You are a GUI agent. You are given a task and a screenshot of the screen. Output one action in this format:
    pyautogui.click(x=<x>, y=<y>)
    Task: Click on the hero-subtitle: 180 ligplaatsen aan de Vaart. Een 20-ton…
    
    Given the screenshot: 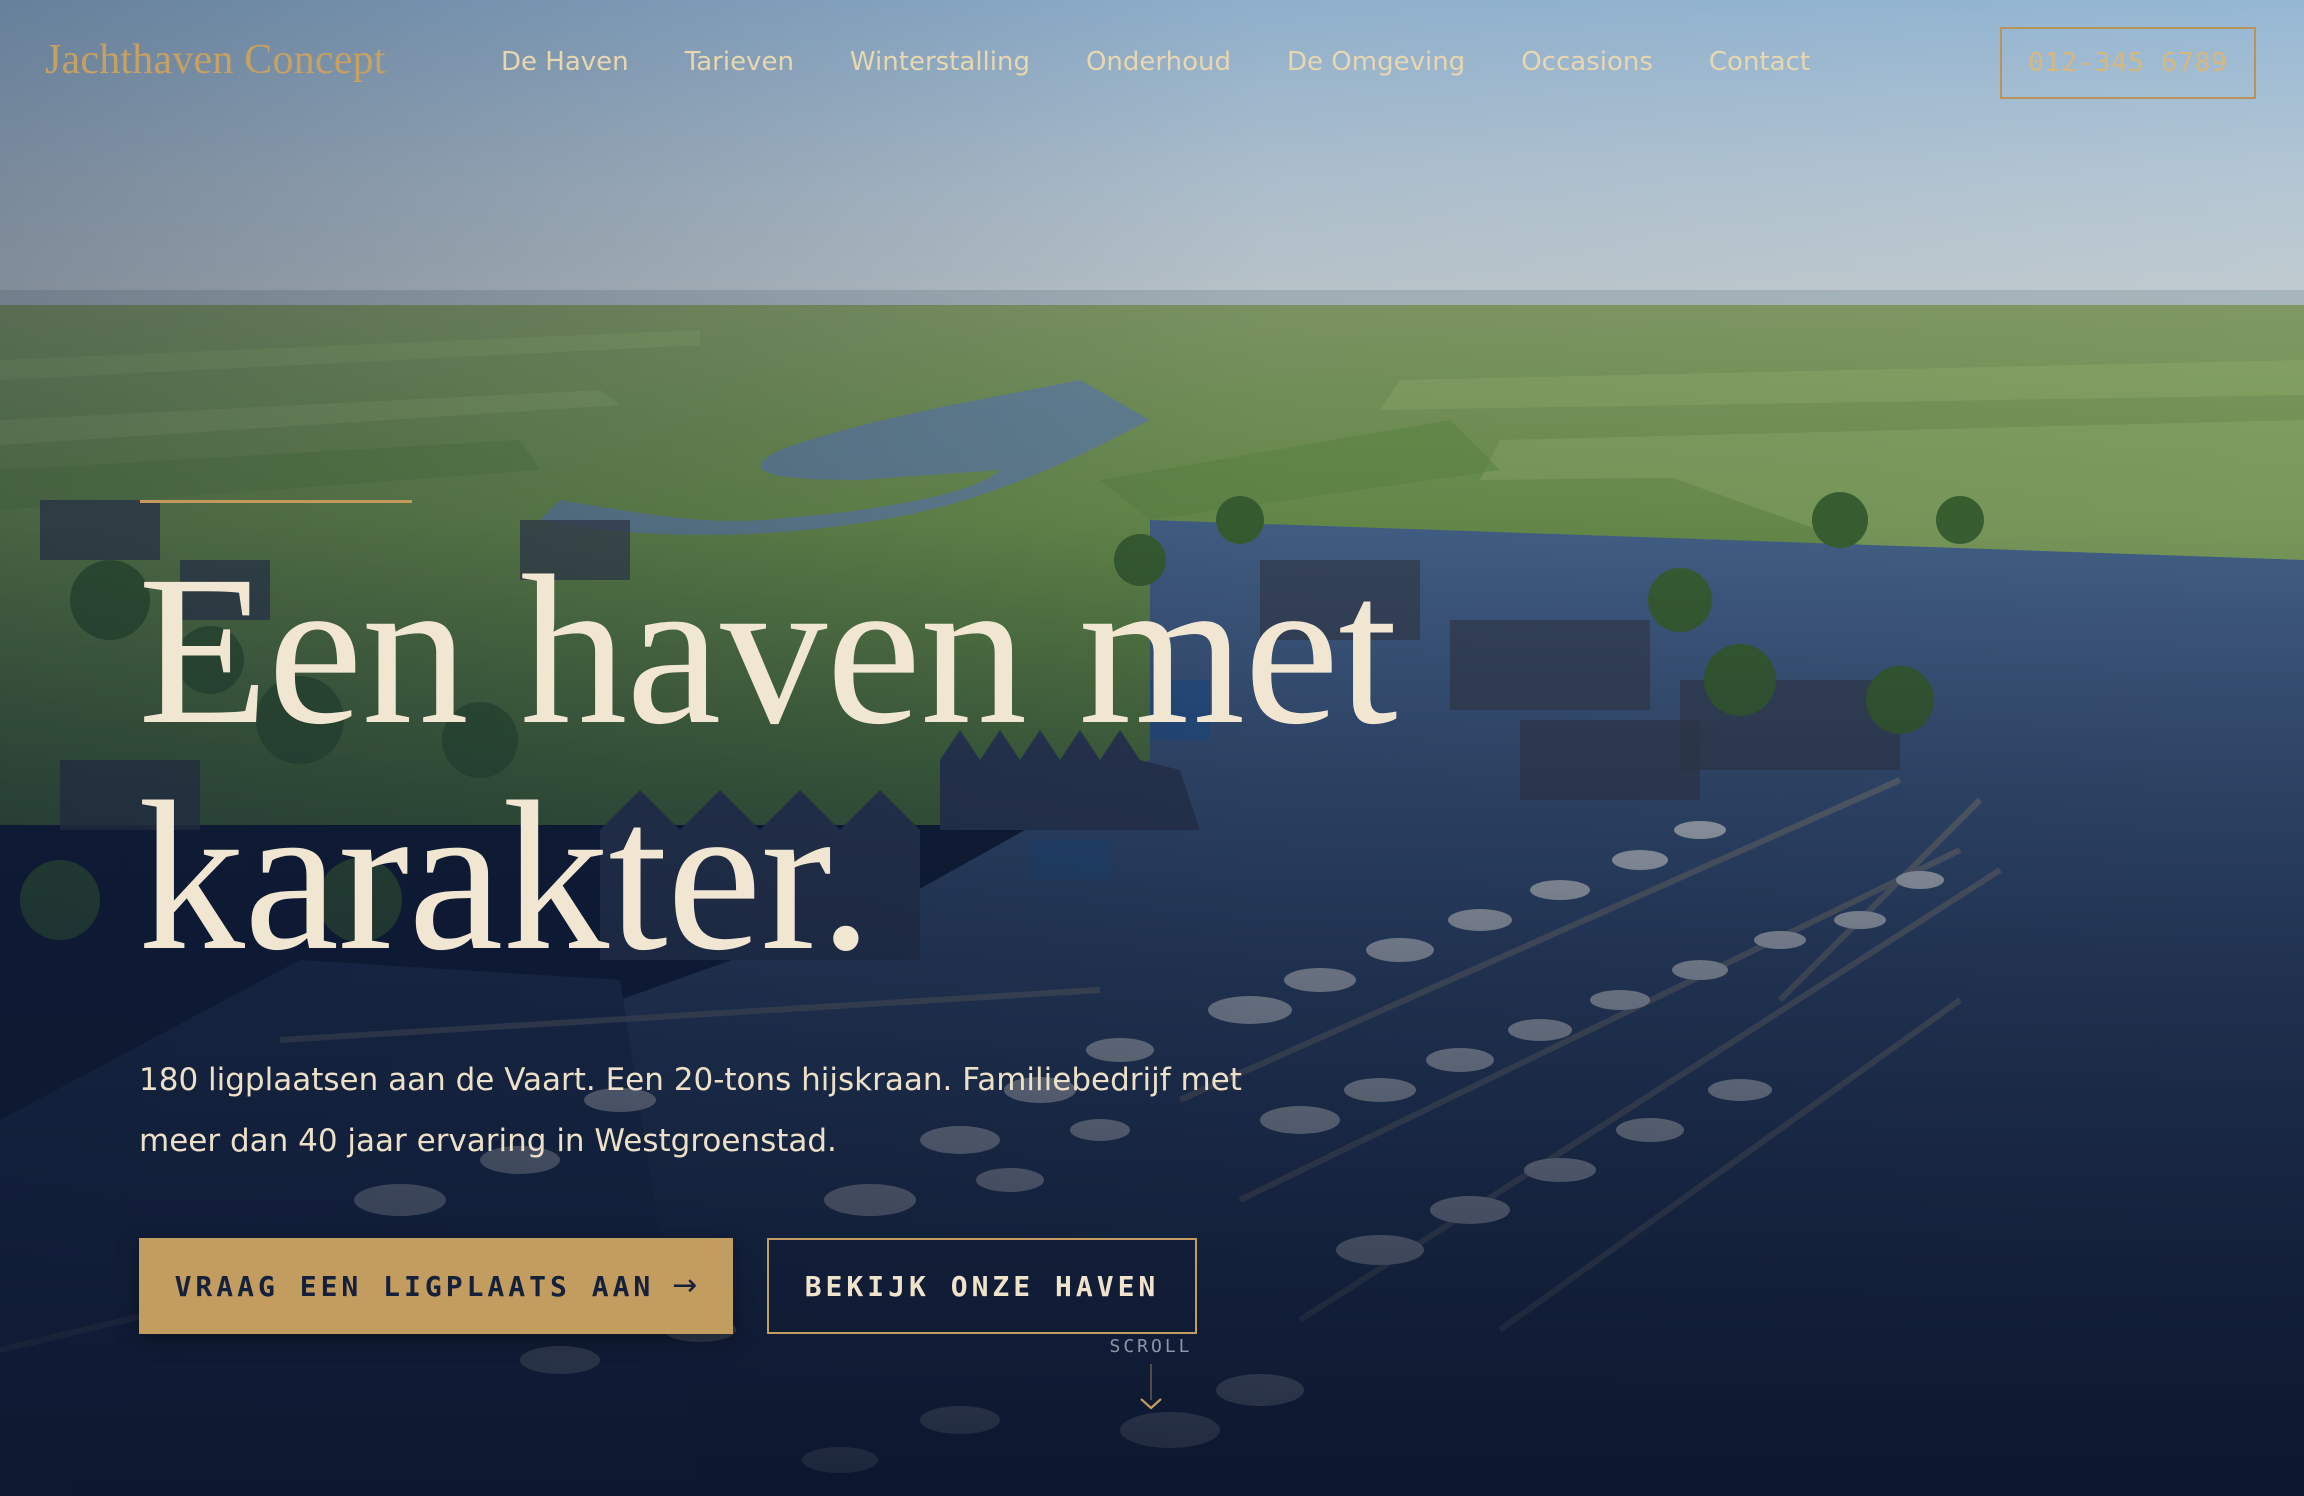 What is the action you would take?
    pyautogui.click(x=690, y=1110)
    